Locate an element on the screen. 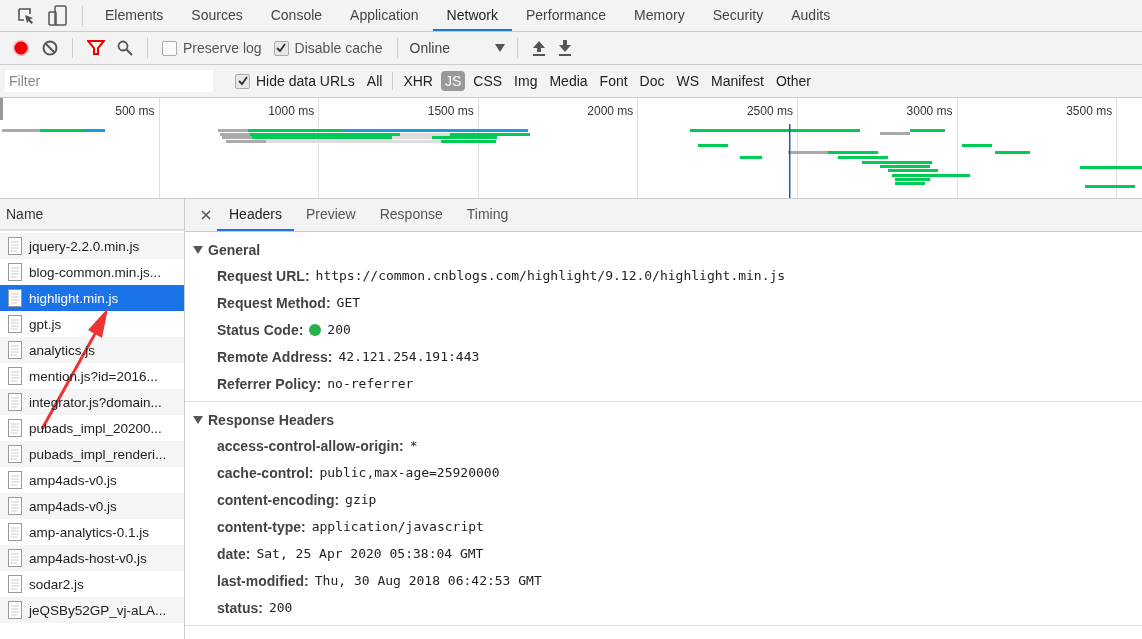 This screenshot has height=639, width=1142. time-tick-label: 3500 ms is located at coordinates (1089, 111).